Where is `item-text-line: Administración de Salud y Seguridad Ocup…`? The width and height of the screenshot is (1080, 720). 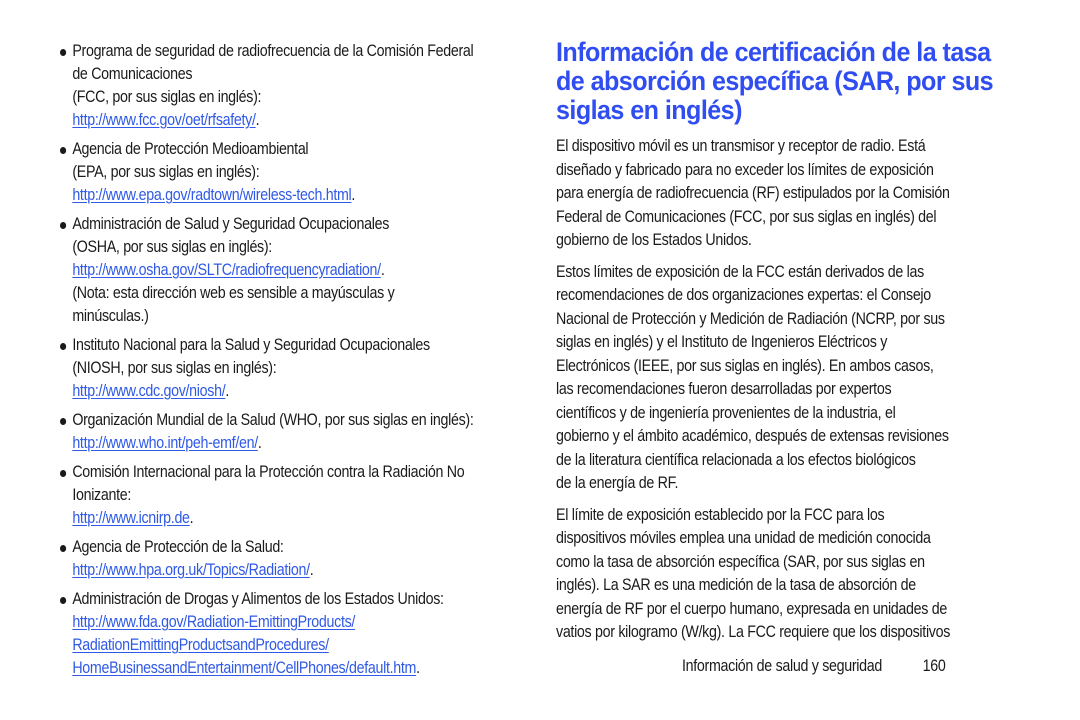
item-text-line: Administración de Salud y Seguridad Ocup… is located at coordinates (231, 224).